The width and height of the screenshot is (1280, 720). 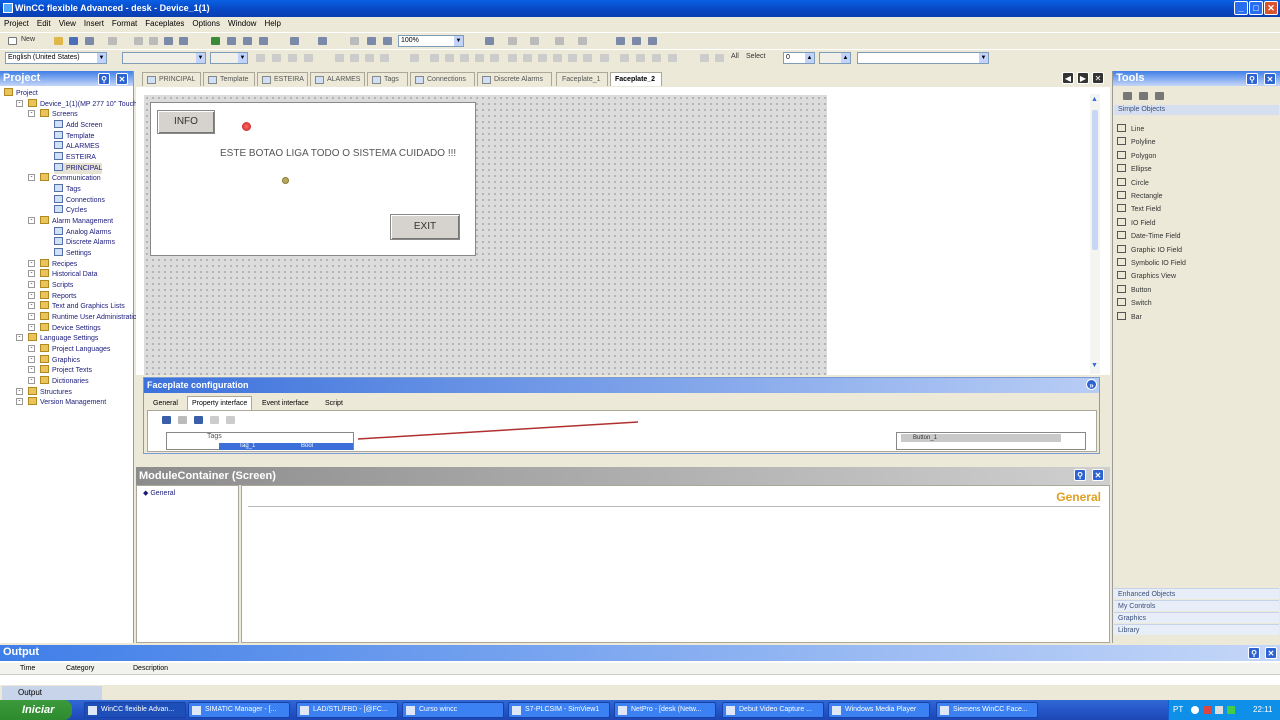 What do you see at coordinates (112, 41) in the screenshot?
I see `redo-icon` at bounding box center [112, 41].